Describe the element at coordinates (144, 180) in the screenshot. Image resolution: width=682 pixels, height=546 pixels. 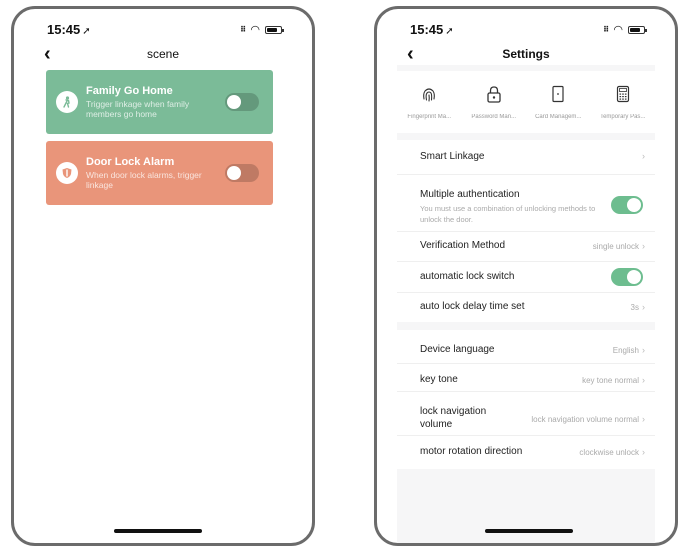
I see `scene-card-description: When door lock alarms, trigger linkage` at that location.